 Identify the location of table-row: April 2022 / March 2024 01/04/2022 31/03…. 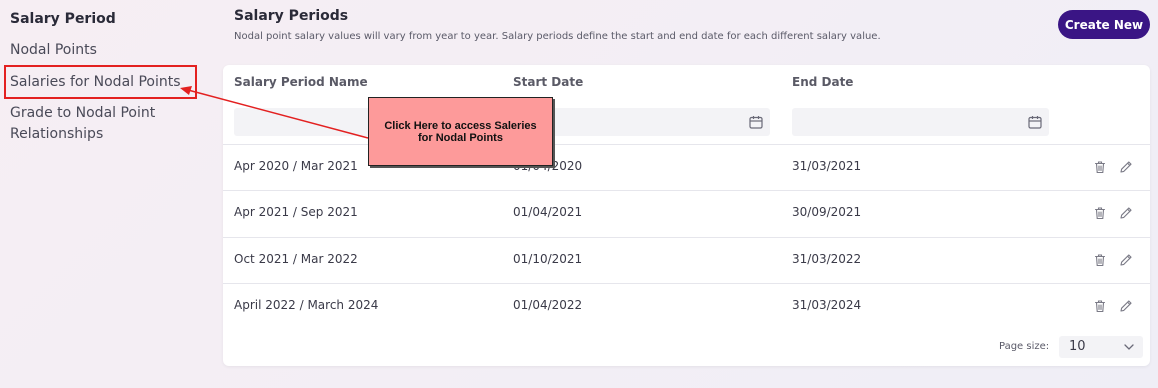
(686, 306).